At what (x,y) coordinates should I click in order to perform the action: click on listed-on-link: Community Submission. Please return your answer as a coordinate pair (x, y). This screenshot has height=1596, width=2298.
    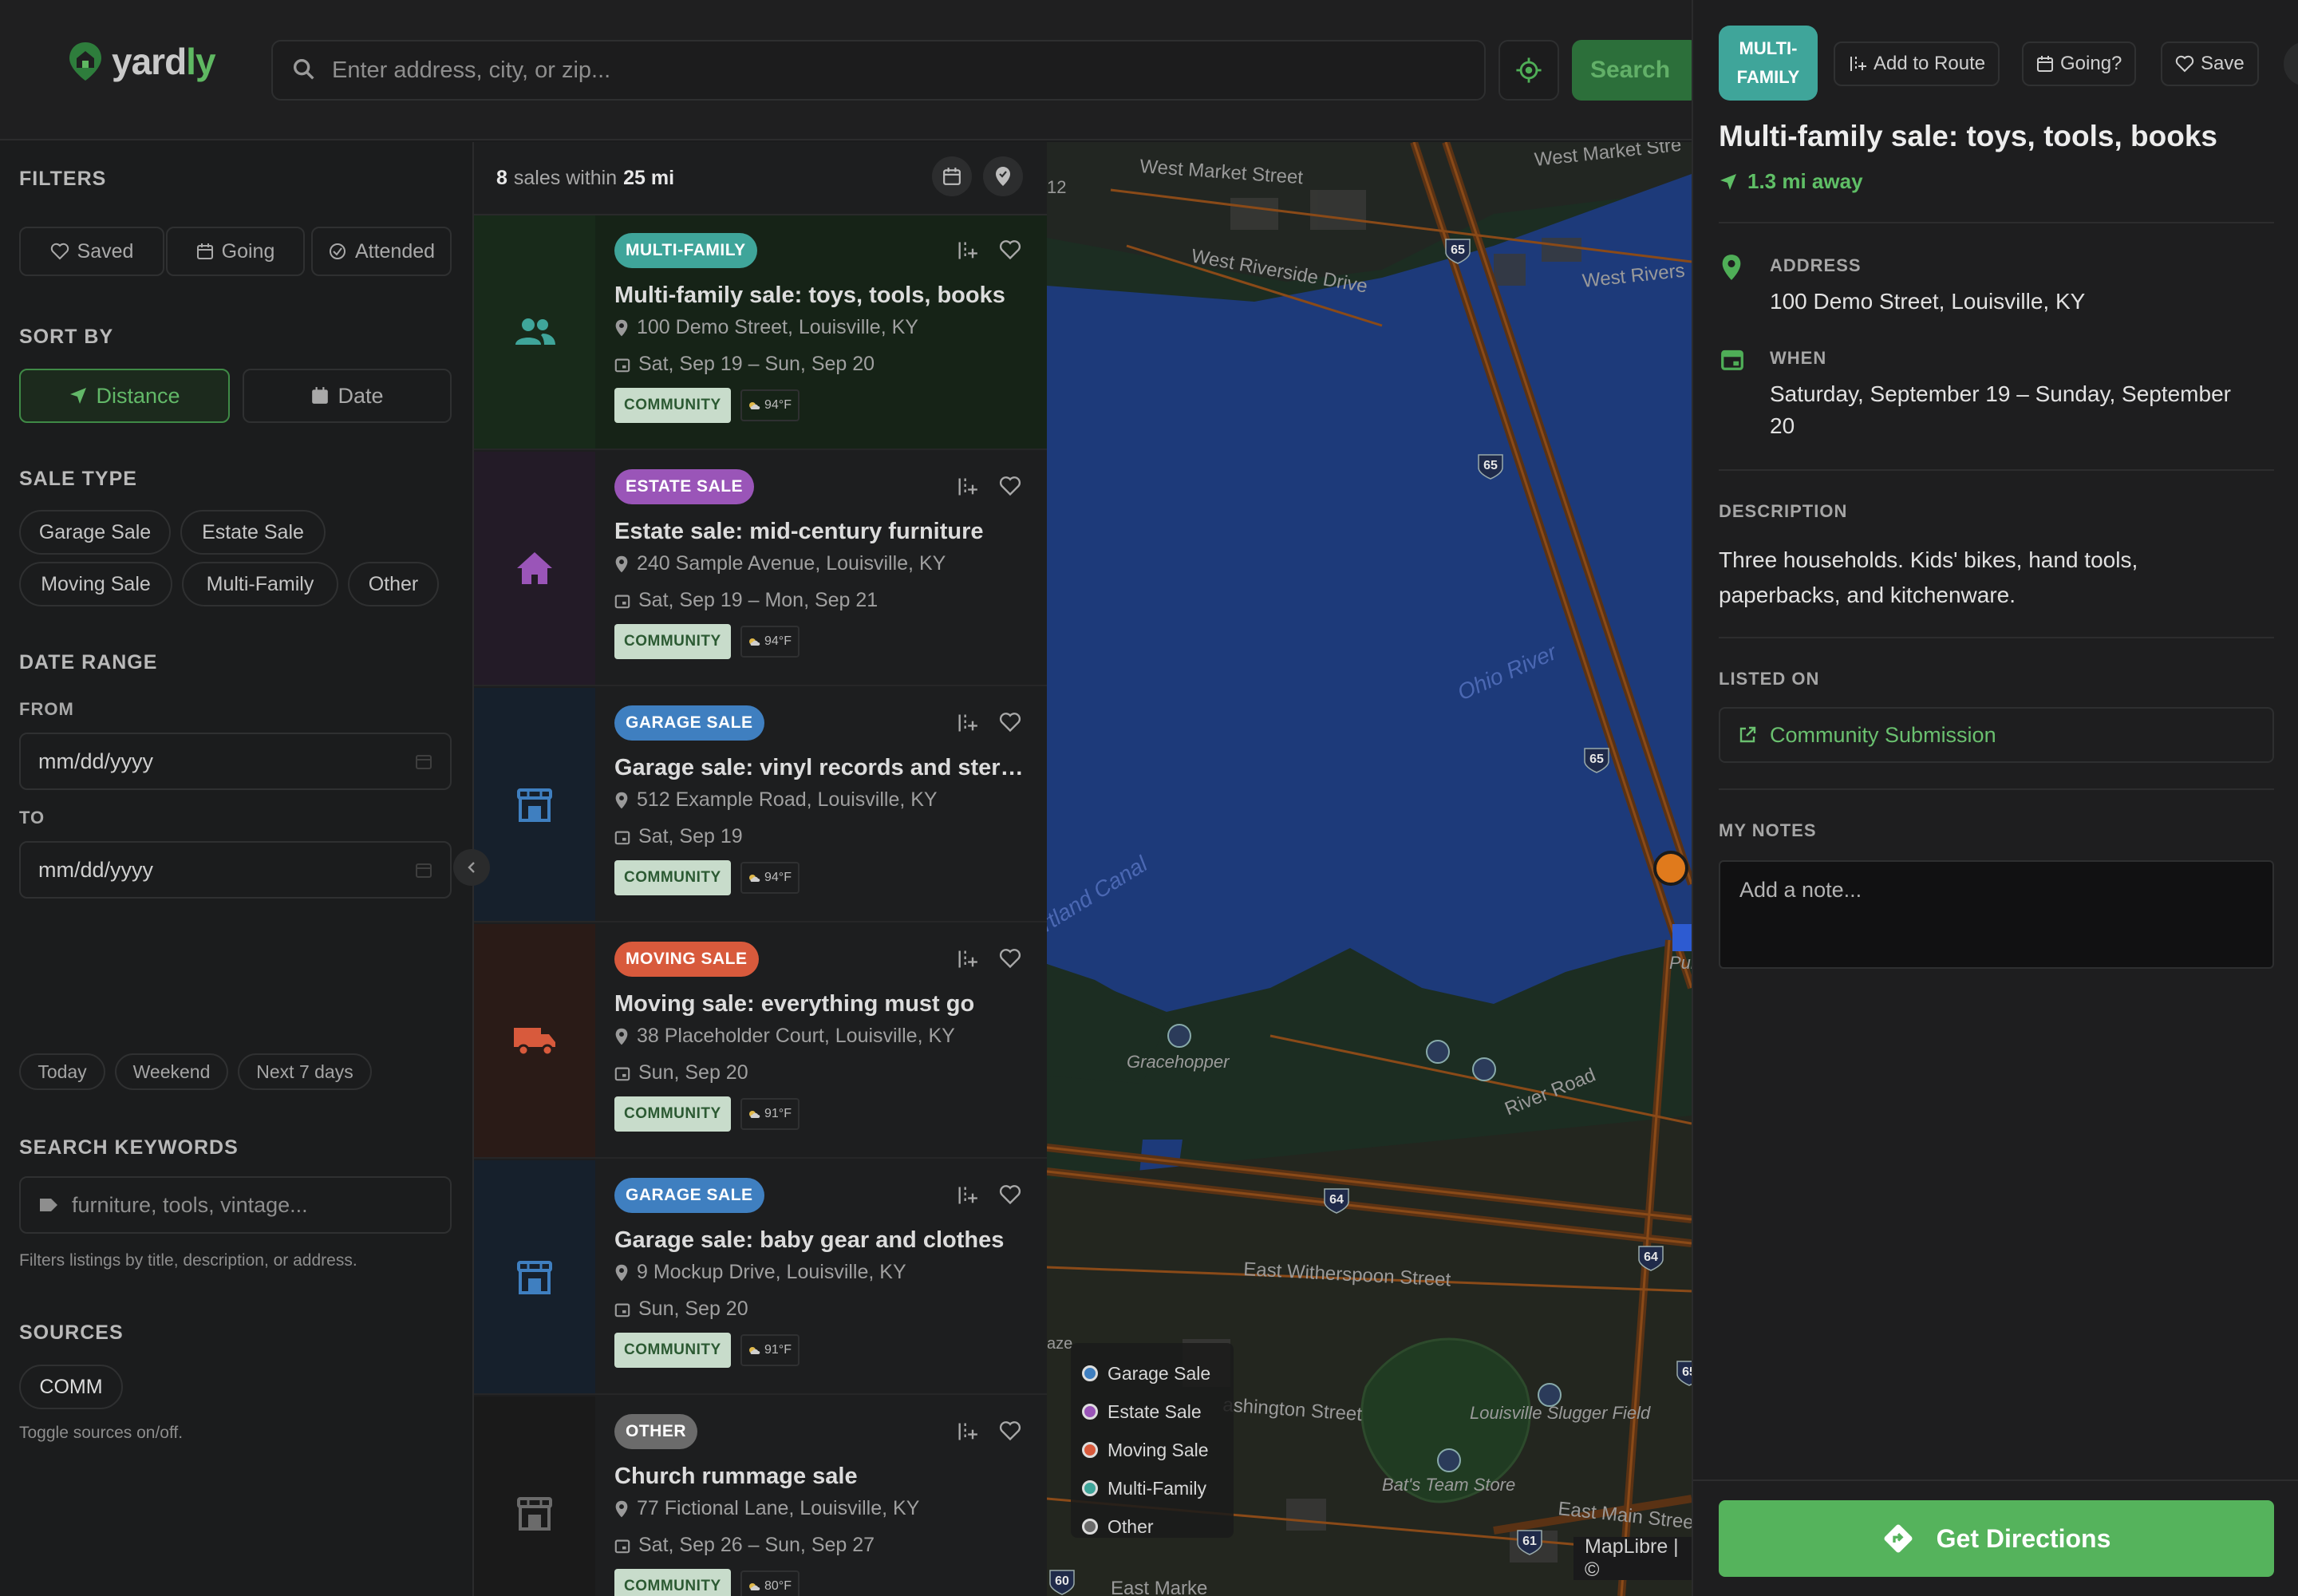
    Looking at the image, I should click on (1997, 735).